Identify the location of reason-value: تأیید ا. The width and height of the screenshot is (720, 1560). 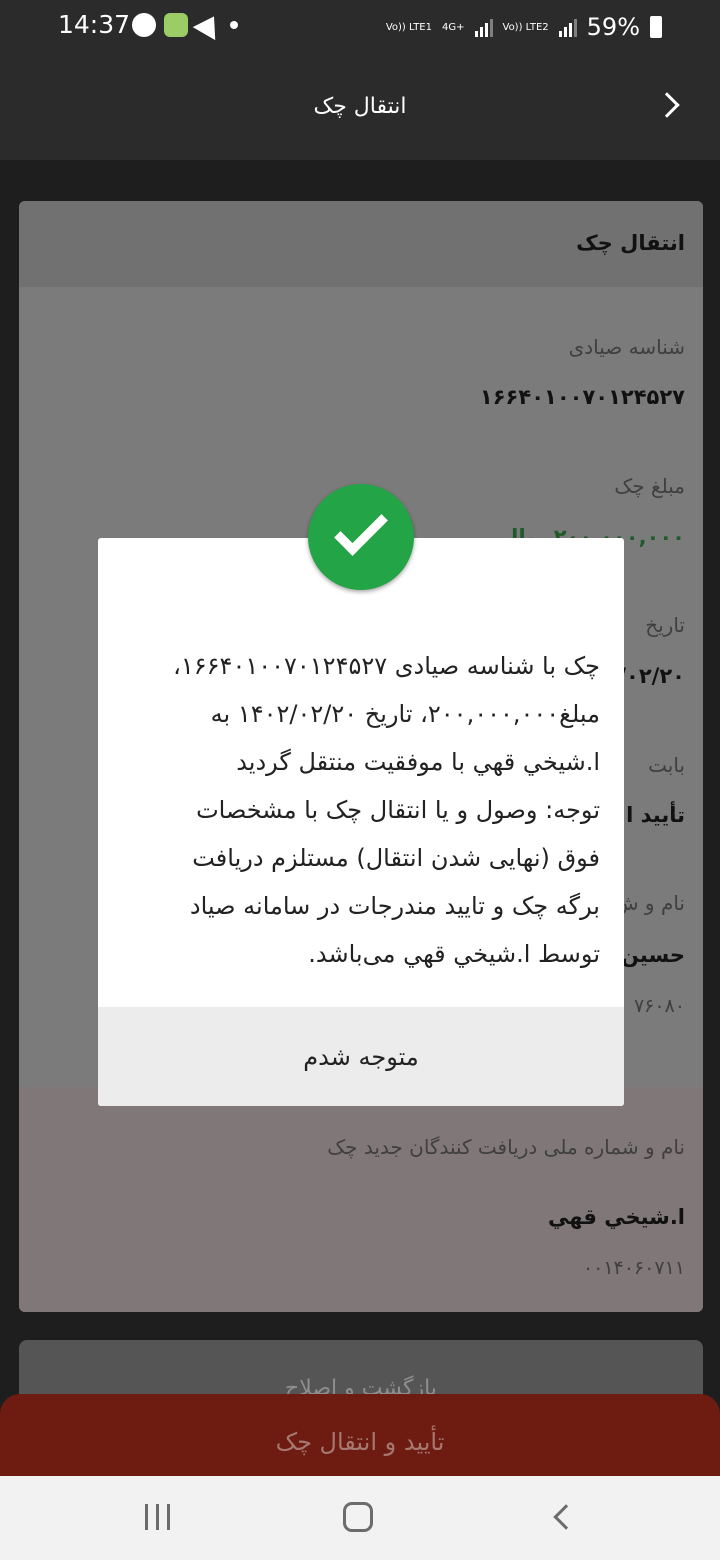
(655, 815).